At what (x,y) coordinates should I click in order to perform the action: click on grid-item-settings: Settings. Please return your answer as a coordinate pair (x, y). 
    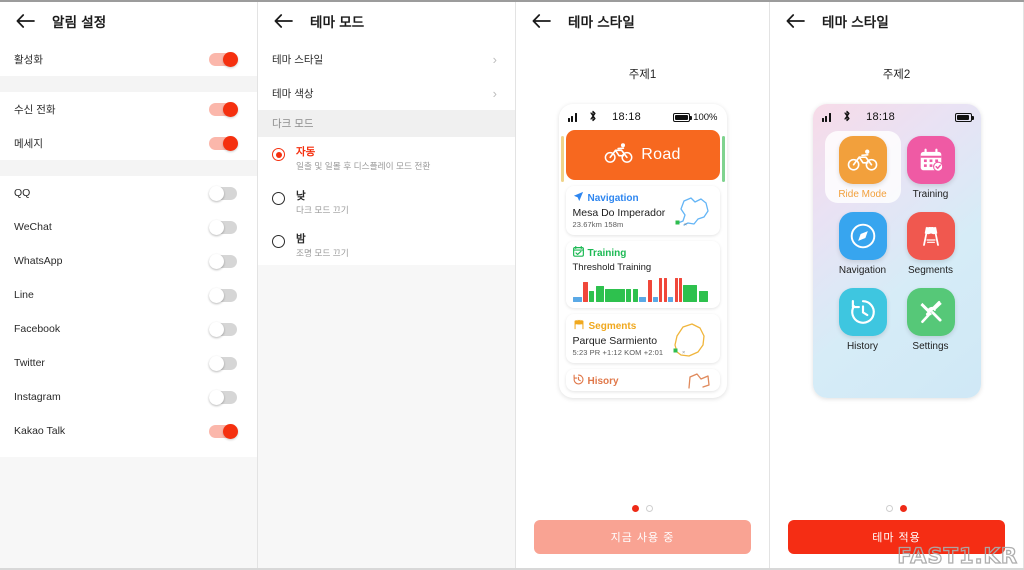
    Looking at the image, I should click on (931, 320).